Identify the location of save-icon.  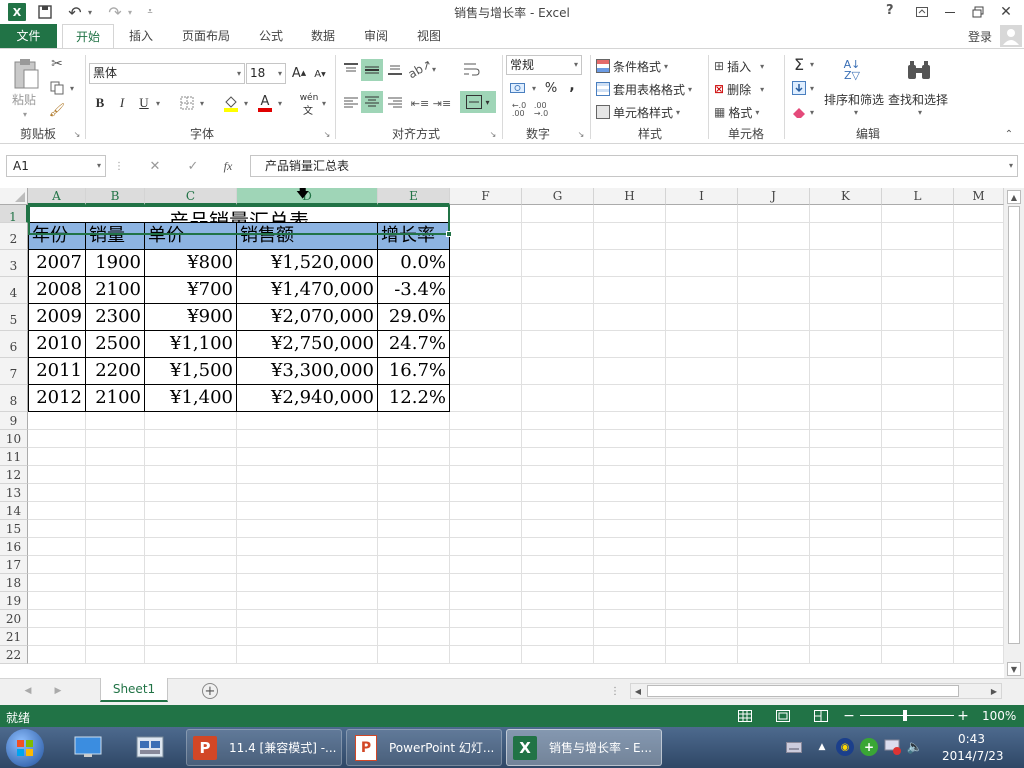
(45, 12).